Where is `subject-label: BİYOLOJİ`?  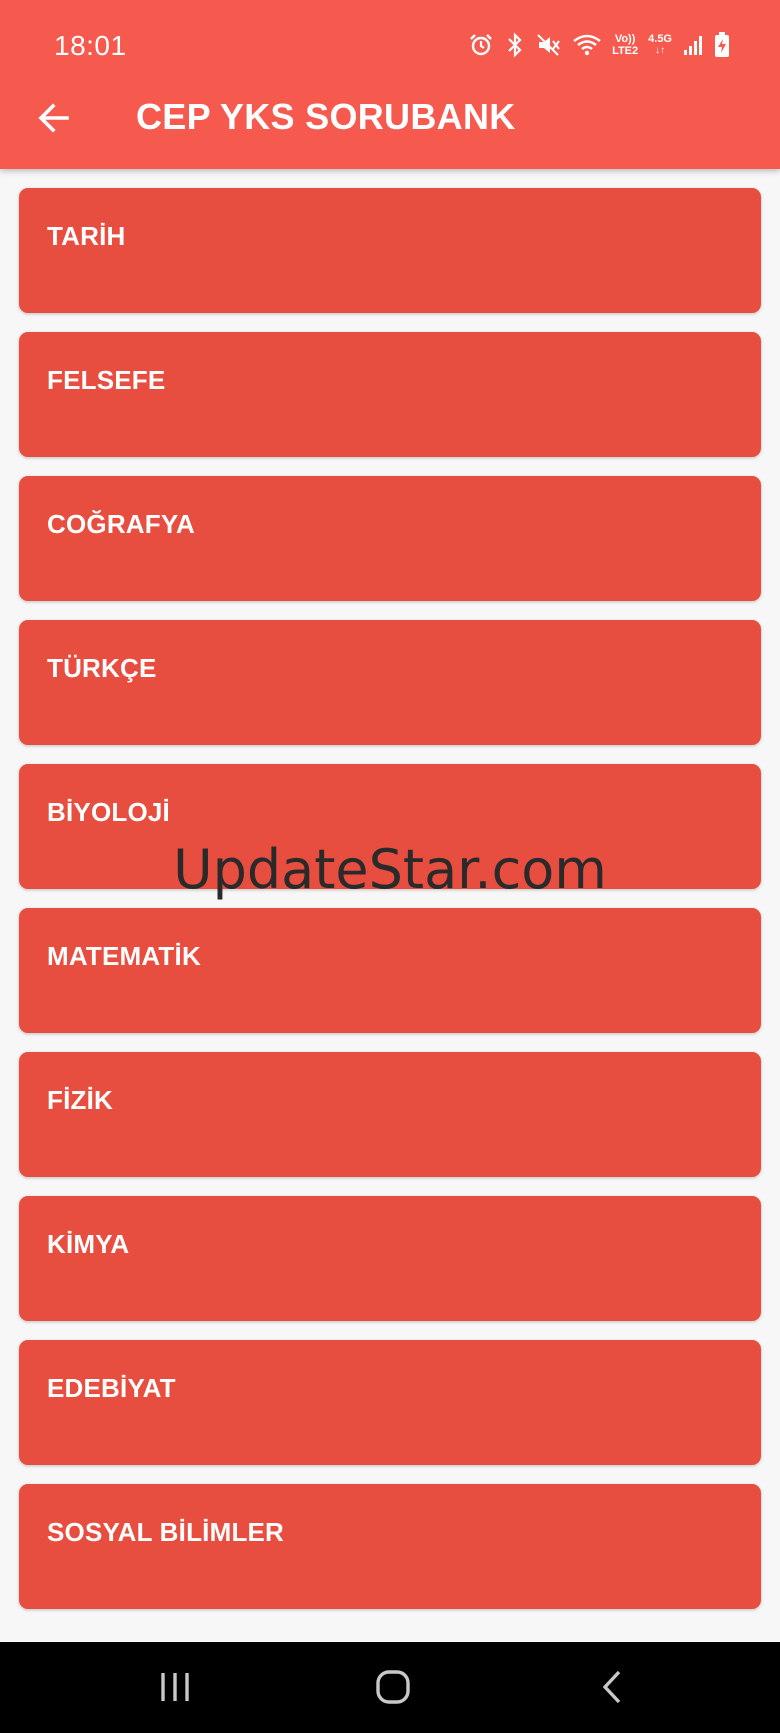 subject-label: BİYOLOJİ is located at coordinates (108, 812).